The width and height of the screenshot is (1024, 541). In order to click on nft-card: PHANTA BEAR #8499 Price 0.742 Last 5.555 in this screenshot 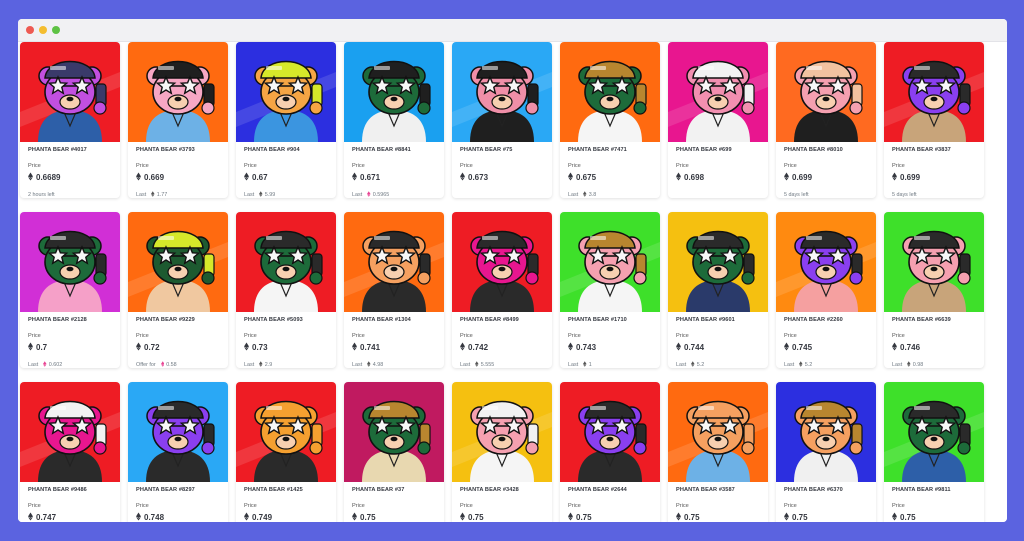, I will do `click(502, 290)`.